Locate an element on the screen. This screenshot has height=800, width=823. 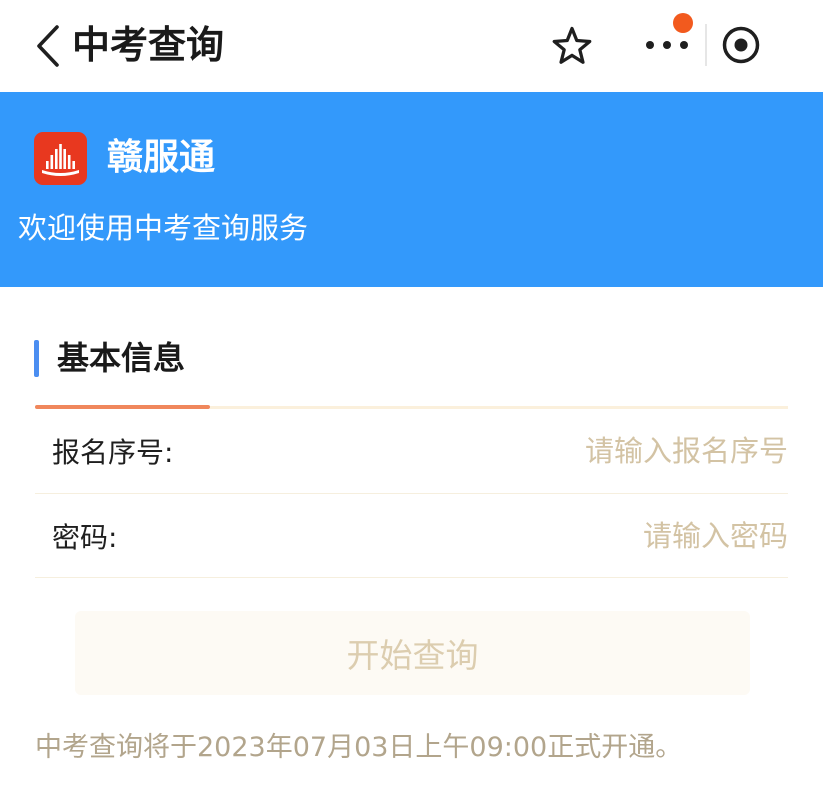
app-name: 赣服通 is located at coordinates (161, 157).